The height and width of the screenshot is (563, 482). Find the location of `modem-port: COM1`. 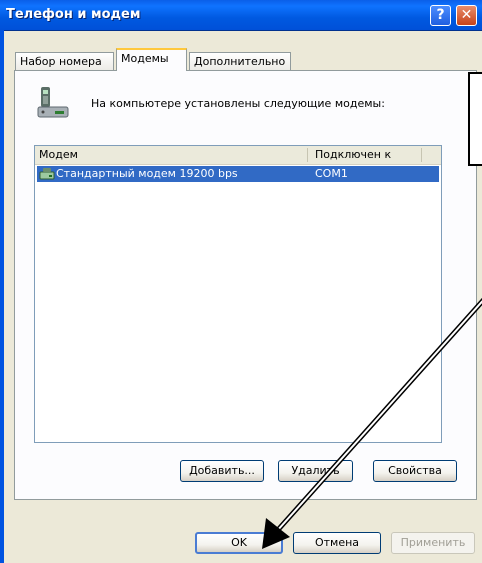

modem-port: COM1 is located at coordinates (331, 173).